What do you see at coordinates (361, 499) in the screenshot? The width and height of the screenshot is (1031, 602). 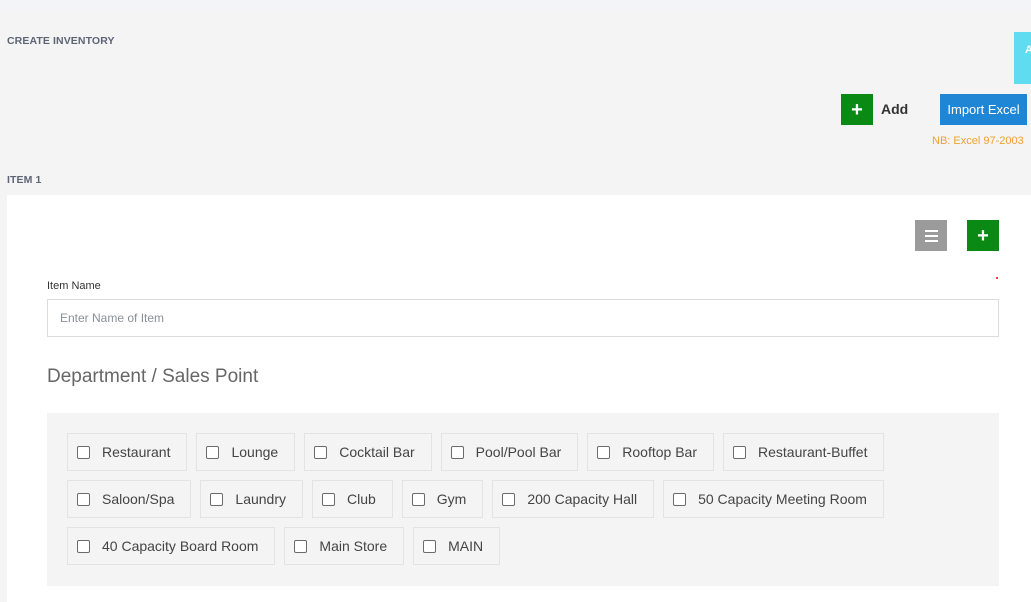 I see `department-label: Club` at bounding box center [361, 499].